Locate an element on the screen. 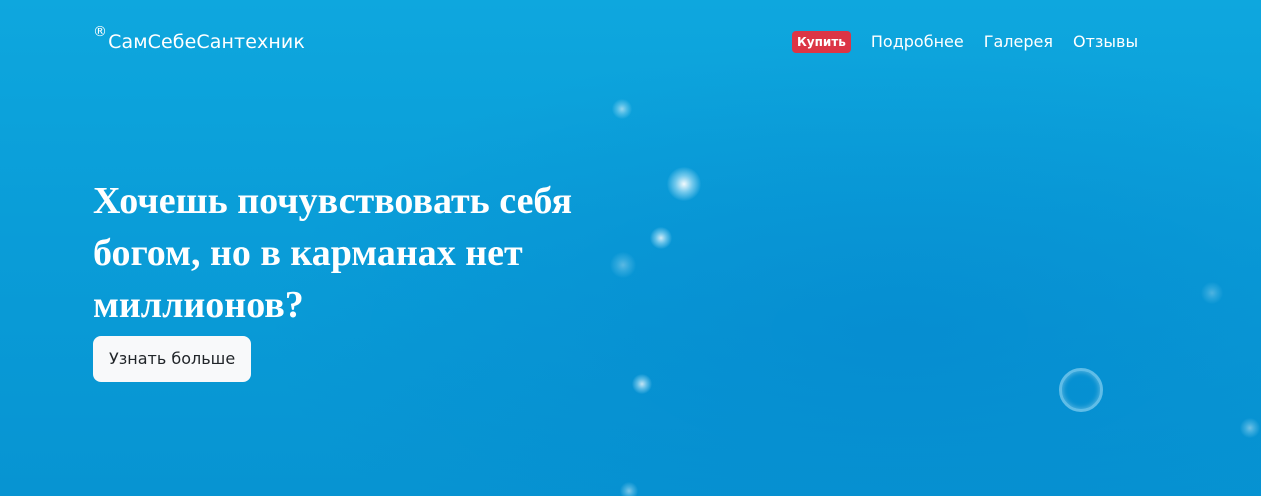 This screenshot has height=496, width=1261. brand-logo: ® СамСебеСантехник is located at coordinates (199, 40).